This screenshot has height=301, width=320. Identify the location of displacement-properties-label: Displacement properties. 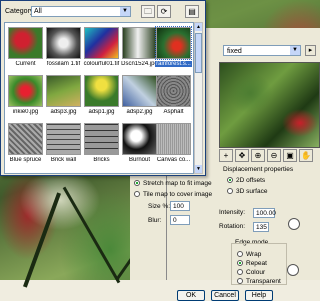
(258, 169).